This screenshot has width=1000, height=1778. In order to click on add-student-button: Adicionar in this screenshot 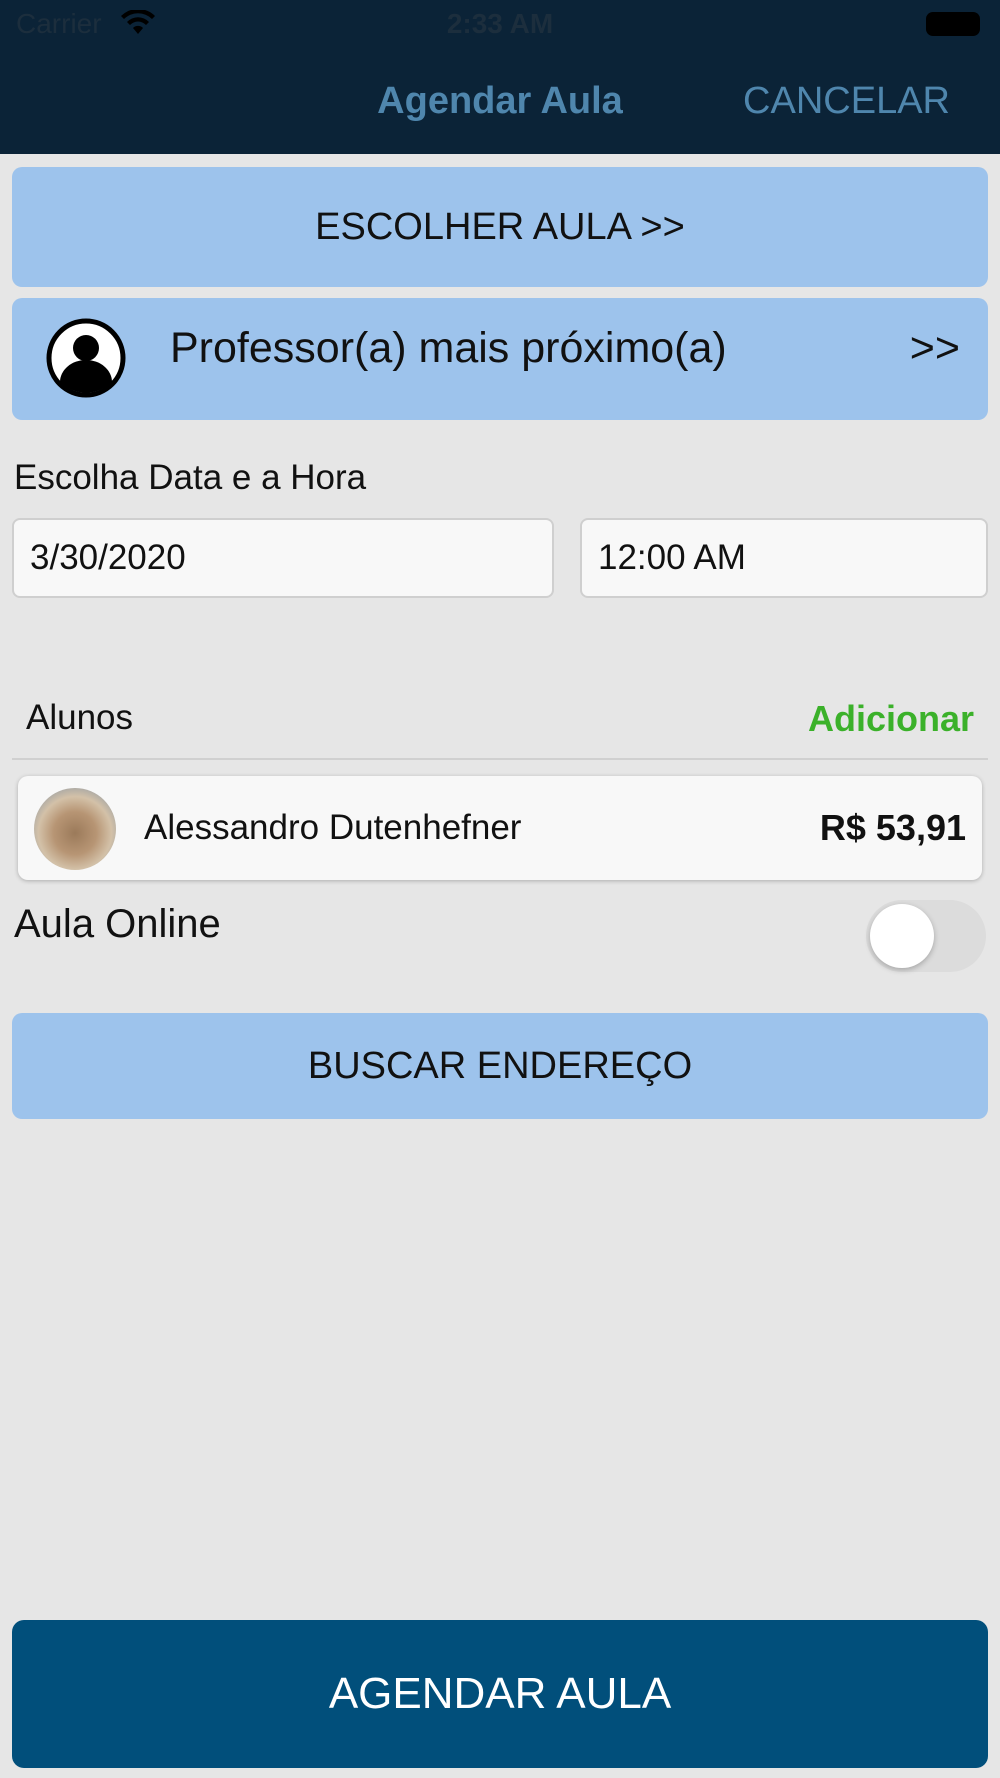, I will do `click(891, 719)`.